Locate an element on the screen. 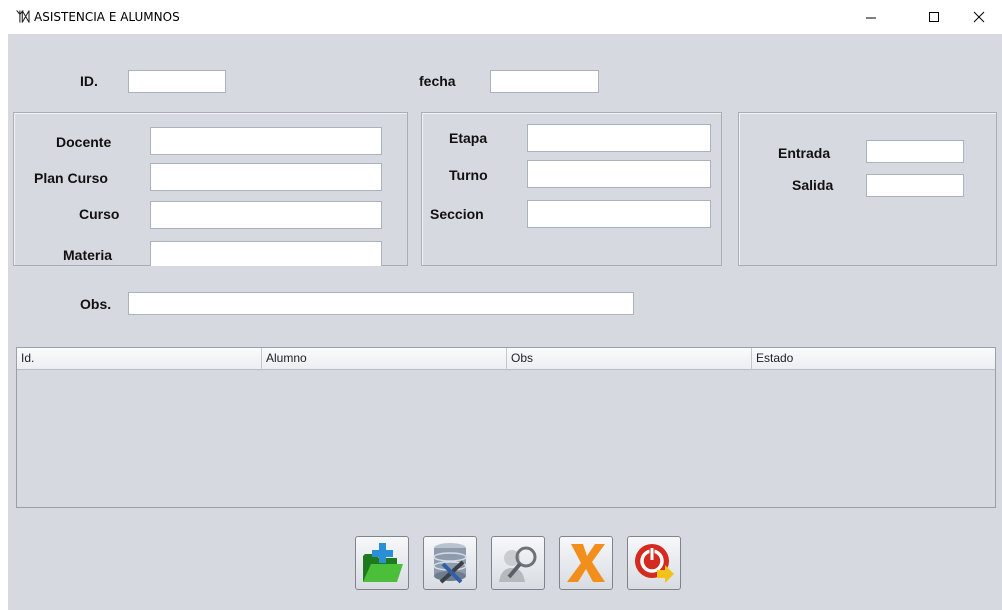 The image size is (1002, 610). curso-label: Curso is located at coordinates (99, 214).